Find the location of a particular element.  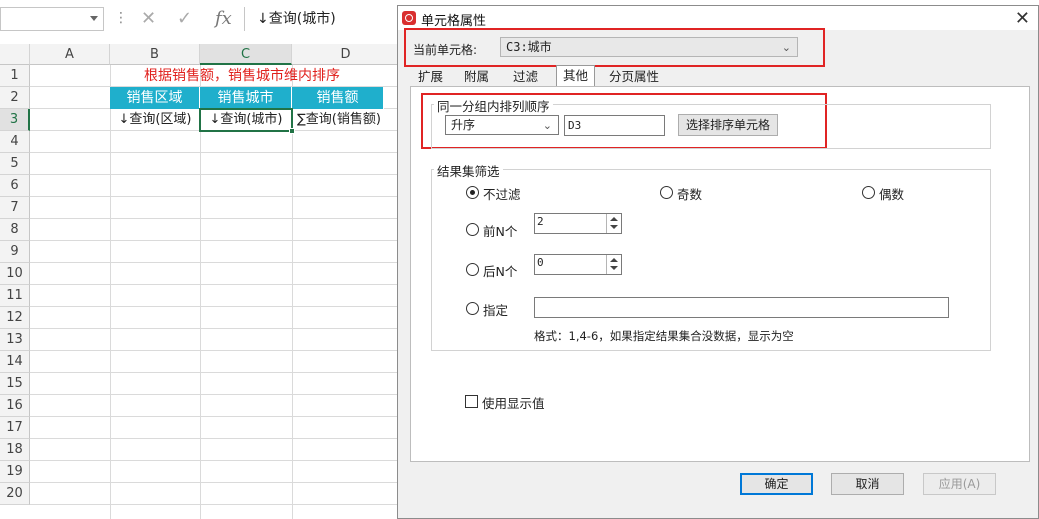

row-header: 11 is located at coordinates (15, 296).